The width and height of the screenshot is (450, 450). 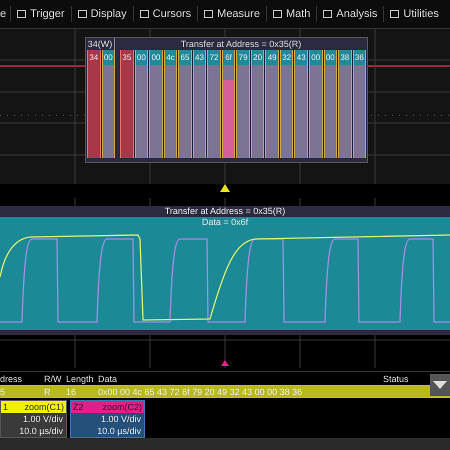 What do you see at coordinates (122, 407) in the screenshot?
I see `trace-source: zoom(C2)` at bounding box center [122, 407].